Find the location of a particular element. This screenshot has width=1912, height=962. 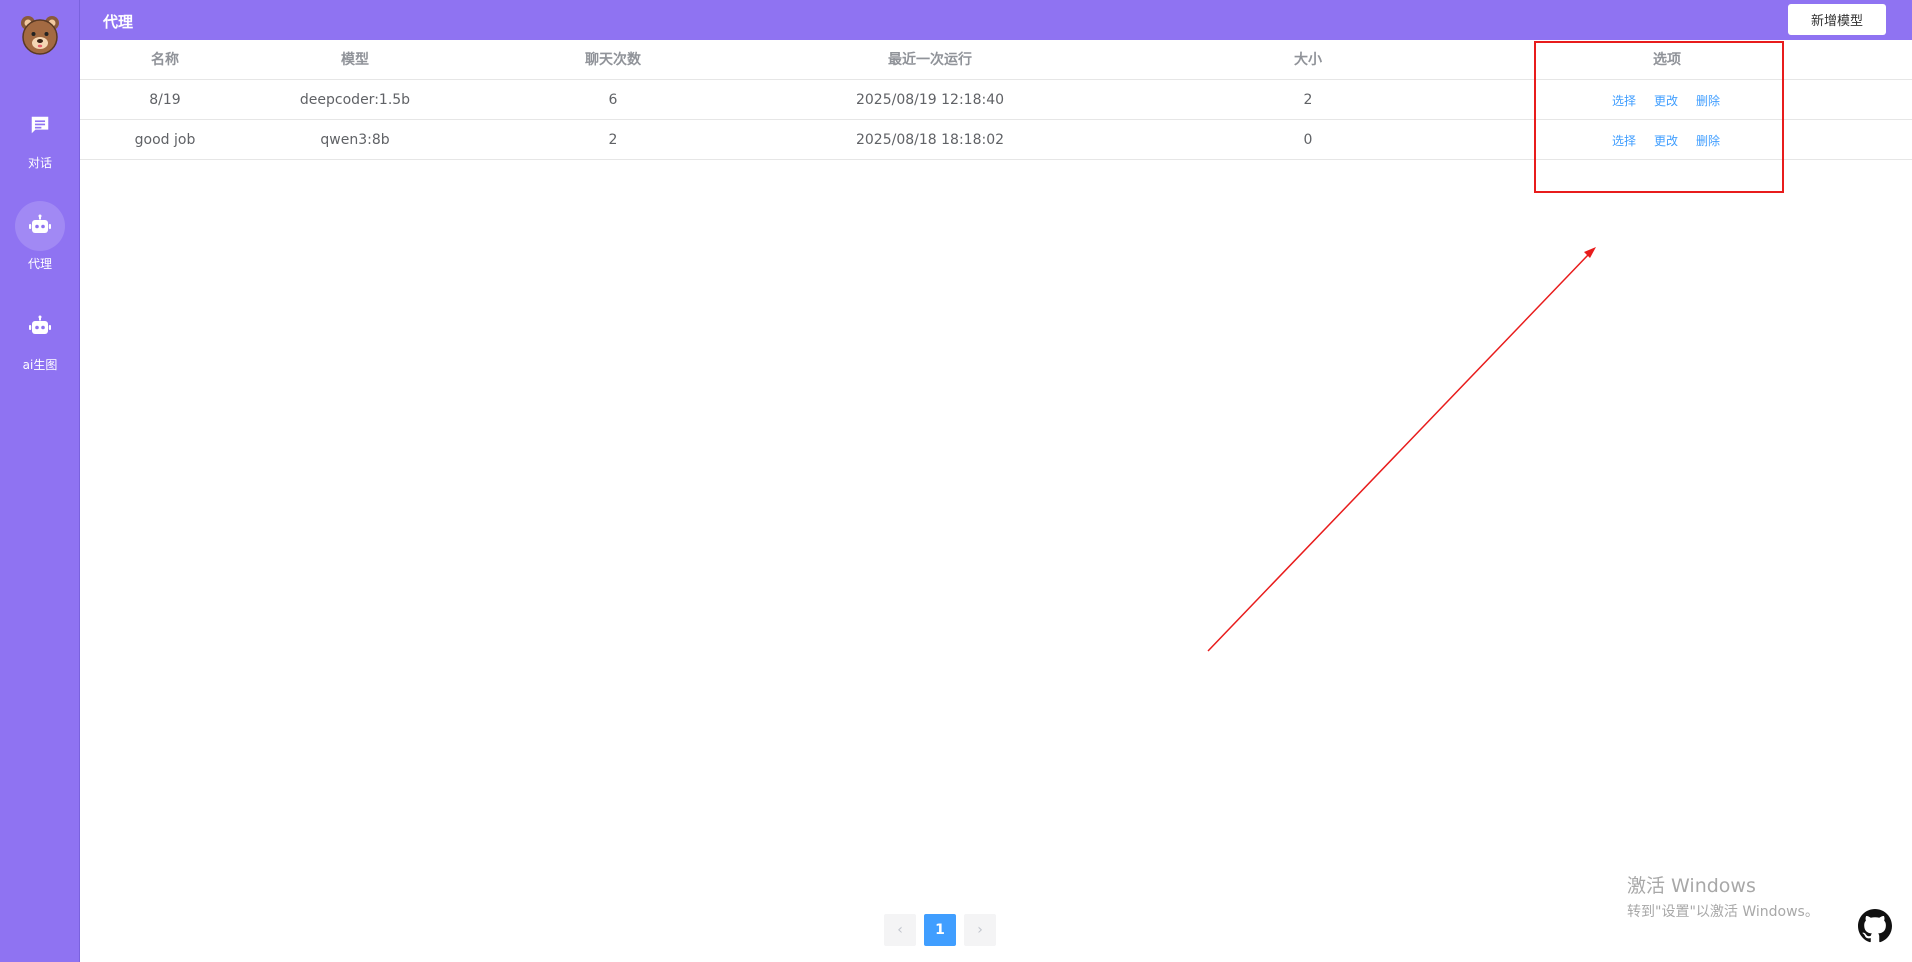

watermark-subtitle: 转到"设置"以激活 Windows。 is located at coordinates (1723, 912).